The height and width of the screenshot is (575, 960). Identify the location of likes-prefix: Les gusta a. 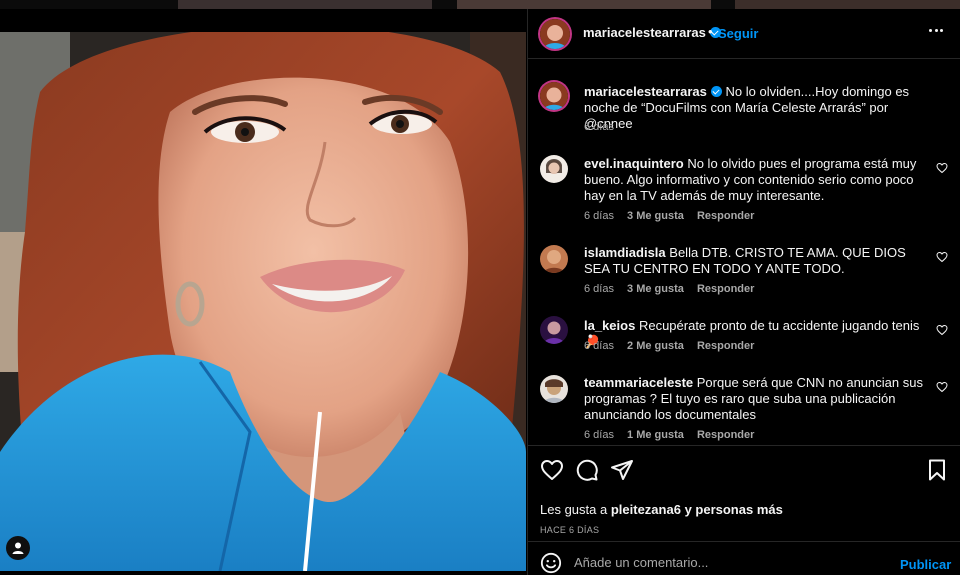
(574, 509).